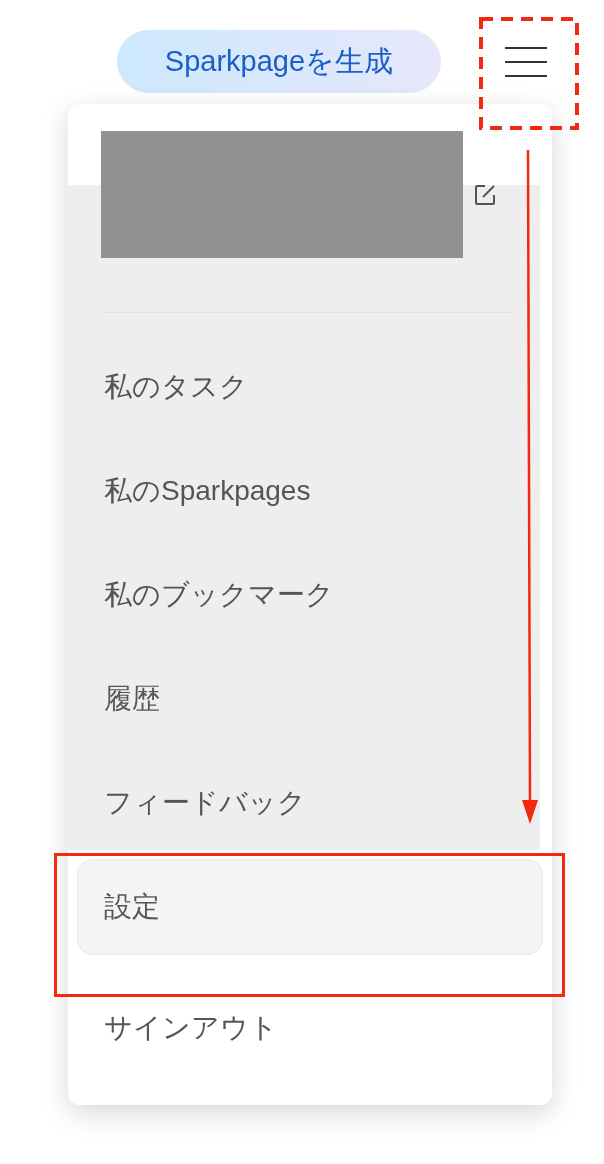 This screenshot has width=604, height=1164. I want to click on menu-item: 私のタスク, so click(310, 387).